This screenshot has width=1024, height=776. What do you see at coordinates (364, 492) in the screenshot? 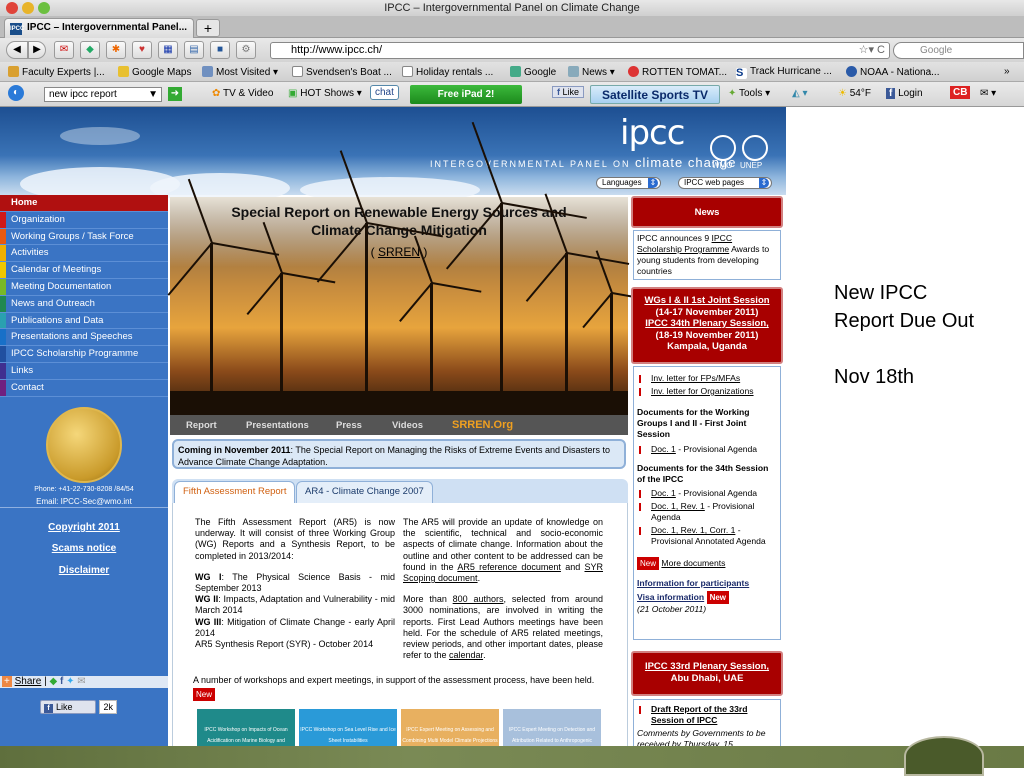
I see `tab-ar4: AR4 - Climate Change 2007` at bounding box center [364, 492].